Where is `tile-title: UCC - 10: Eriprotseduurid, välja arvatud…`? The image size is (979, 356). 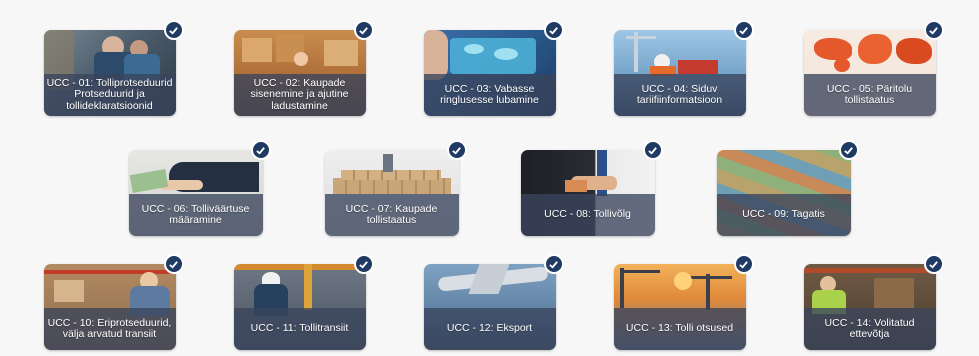 tile-title: UCC - 10: Eriprotseduurid, välja arvatud… is located at coordinates (109, 328).